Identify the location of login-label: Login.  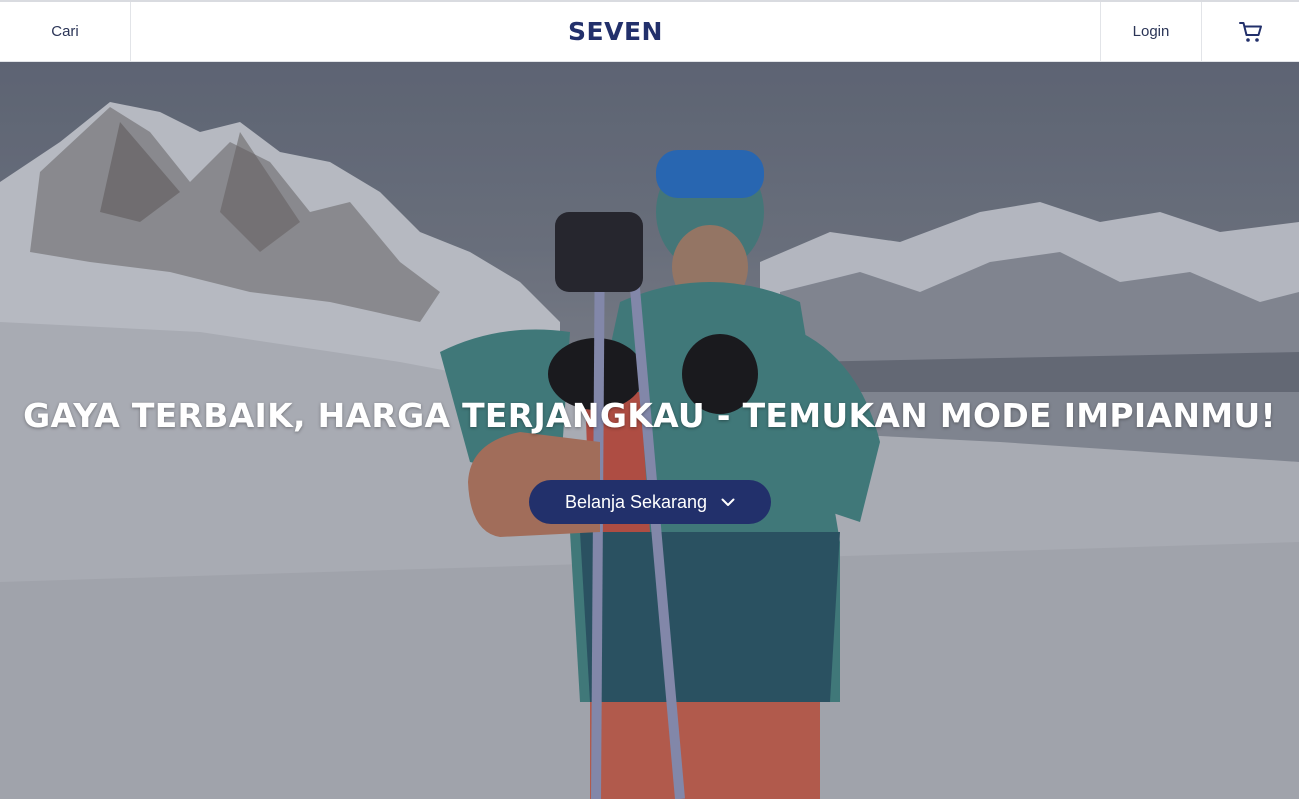
(1151, 31).